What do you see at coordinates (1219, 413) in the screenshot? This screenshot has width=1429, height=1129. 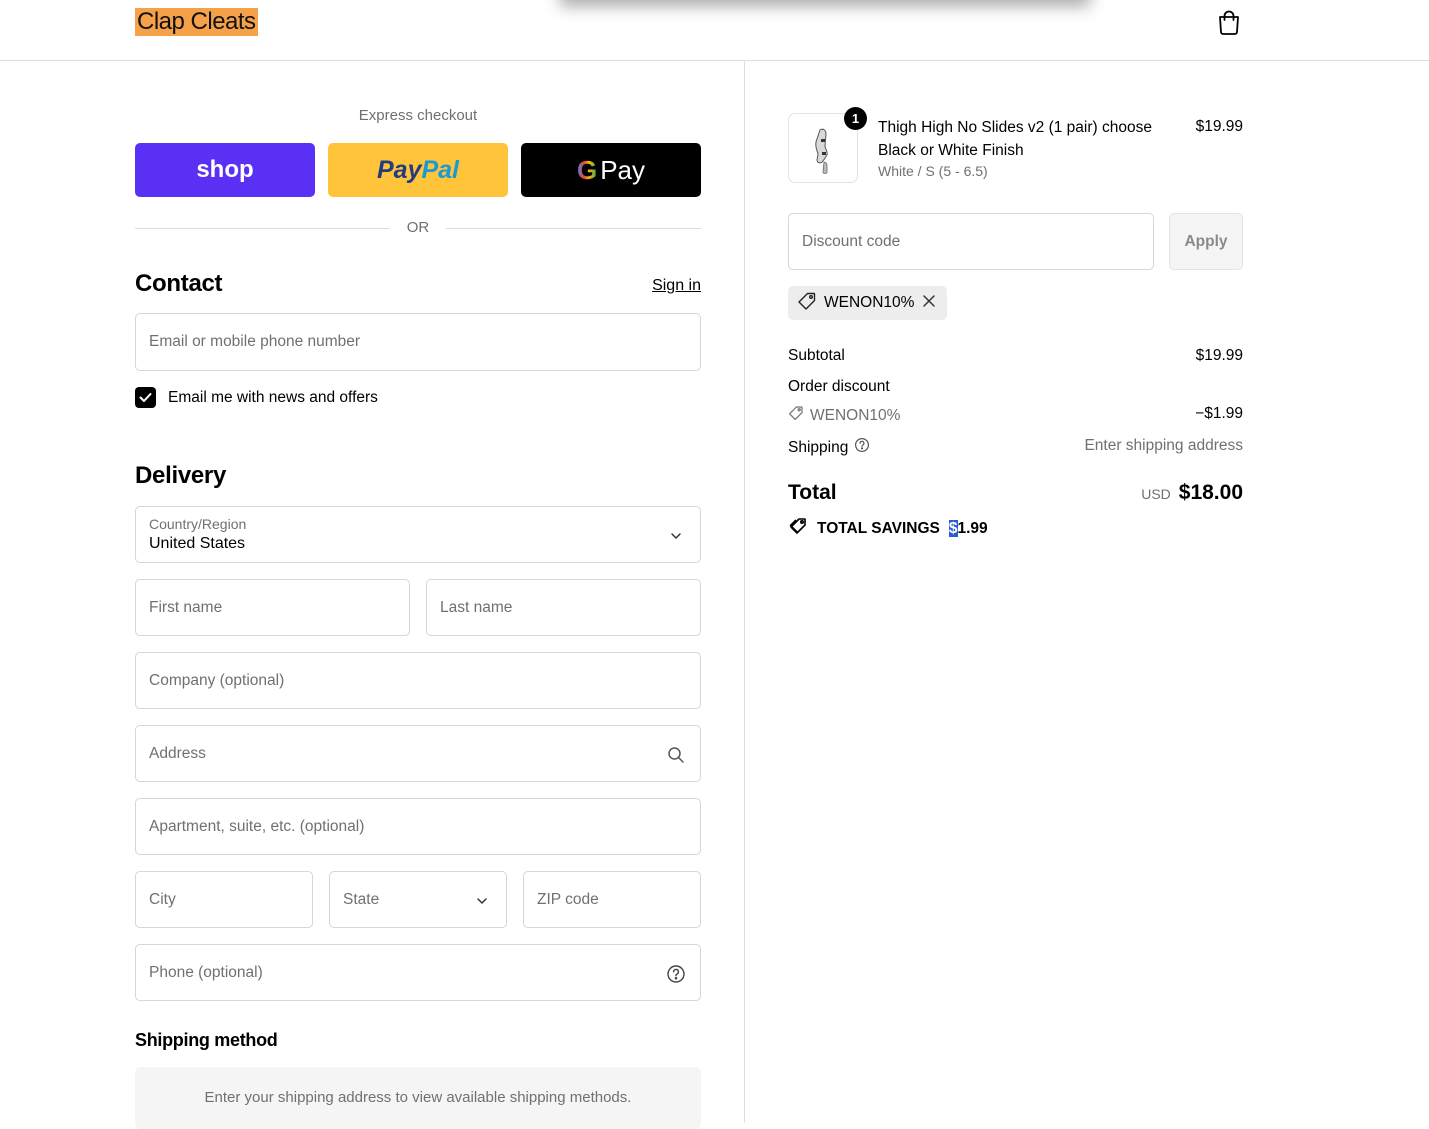 I see `order-discount-value: −$1.99` at bounding box center [1219, 413].